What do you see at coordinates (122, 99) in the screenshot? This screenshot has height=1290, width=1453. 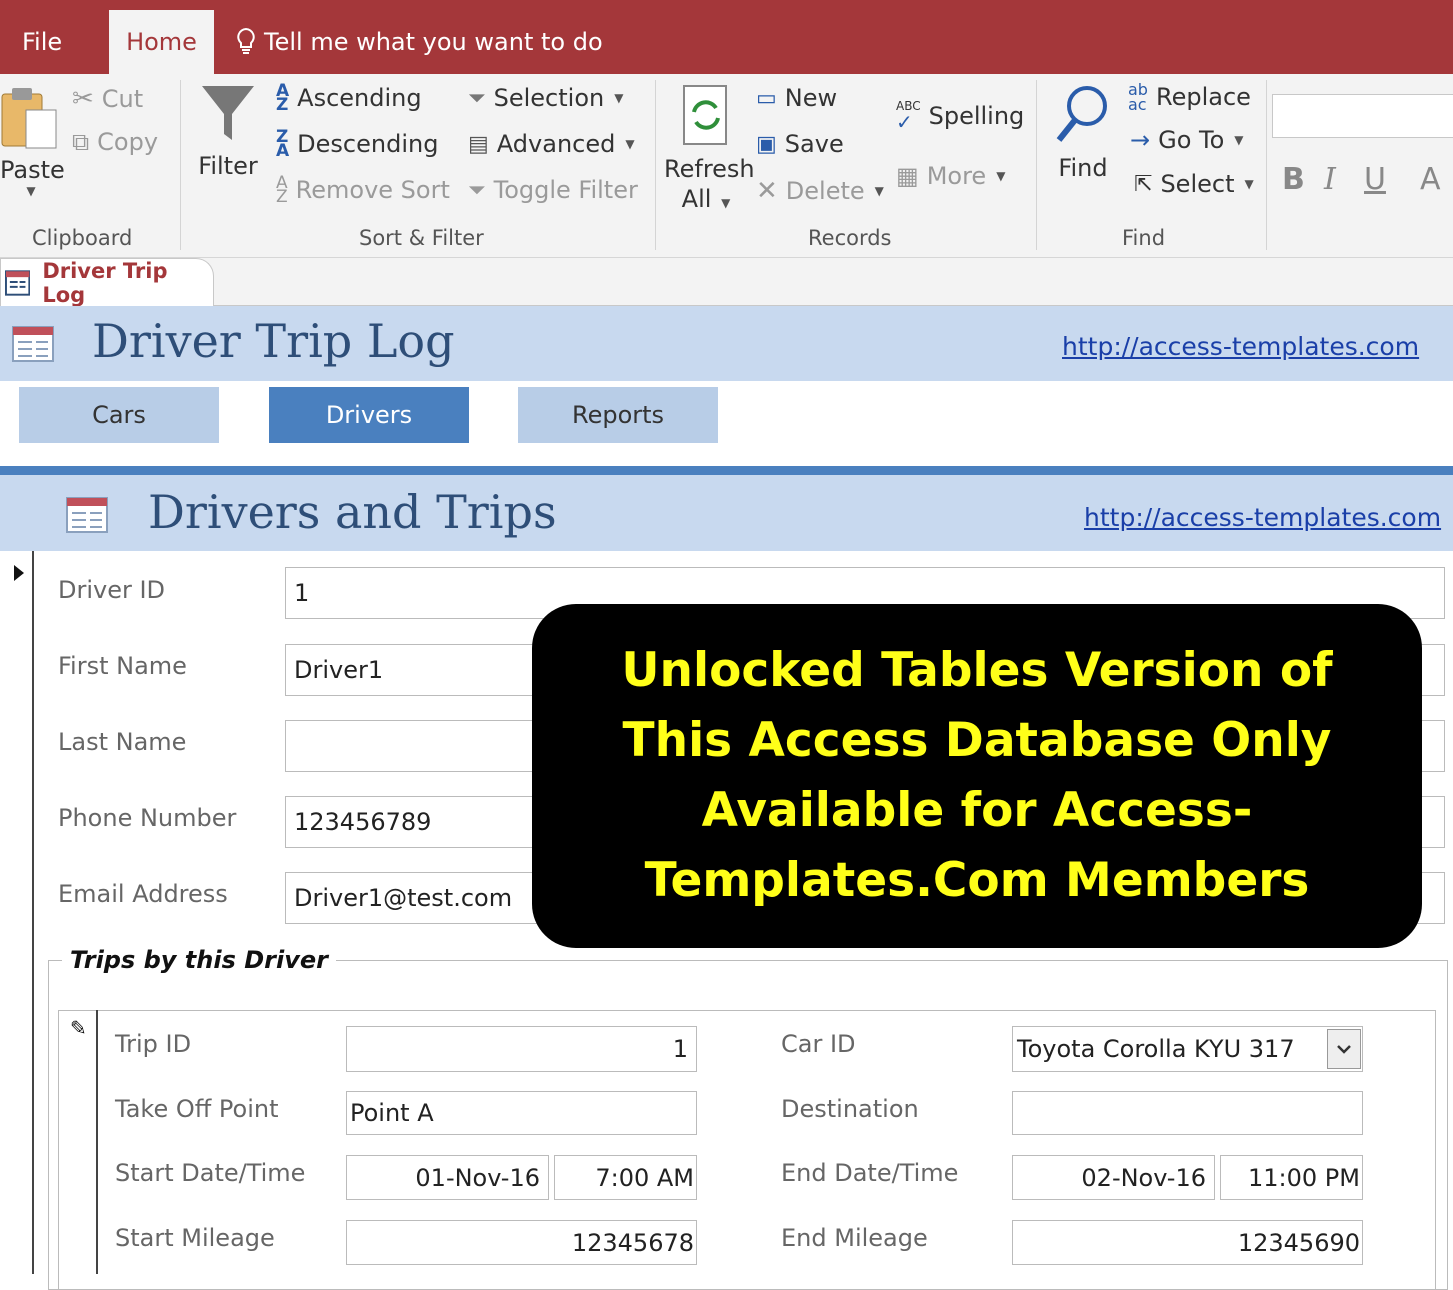 I see `cut-label: Cut` at bounding box center [122, 99].